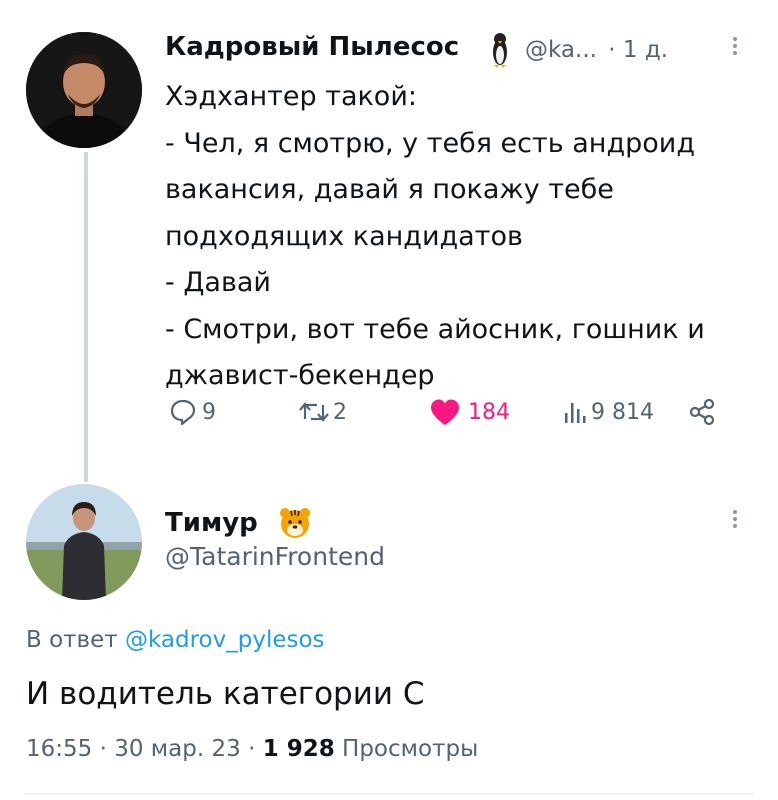 The image size is (778, 800). I want to click on reply-text: И водитель категории С, so click(225, 694).